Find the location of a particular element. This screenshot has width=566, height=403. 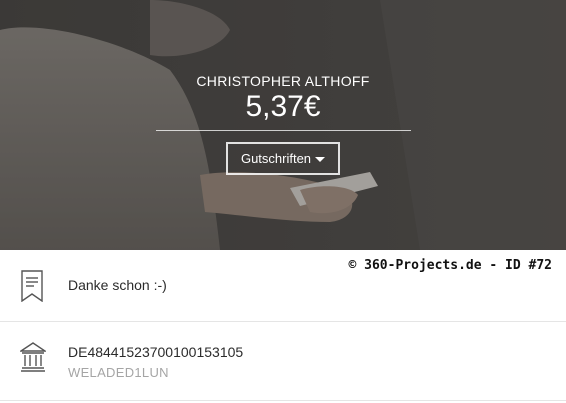

reference-text: Danke schon :-) is located at coordinates (117, 285).